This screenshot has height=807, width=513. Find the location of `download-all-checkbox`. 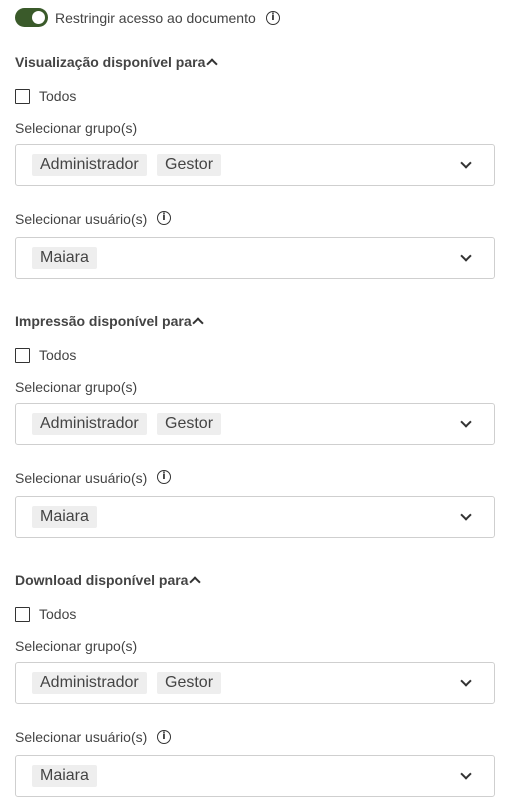

download-all-checkbox is located at coordinates (22, 614).